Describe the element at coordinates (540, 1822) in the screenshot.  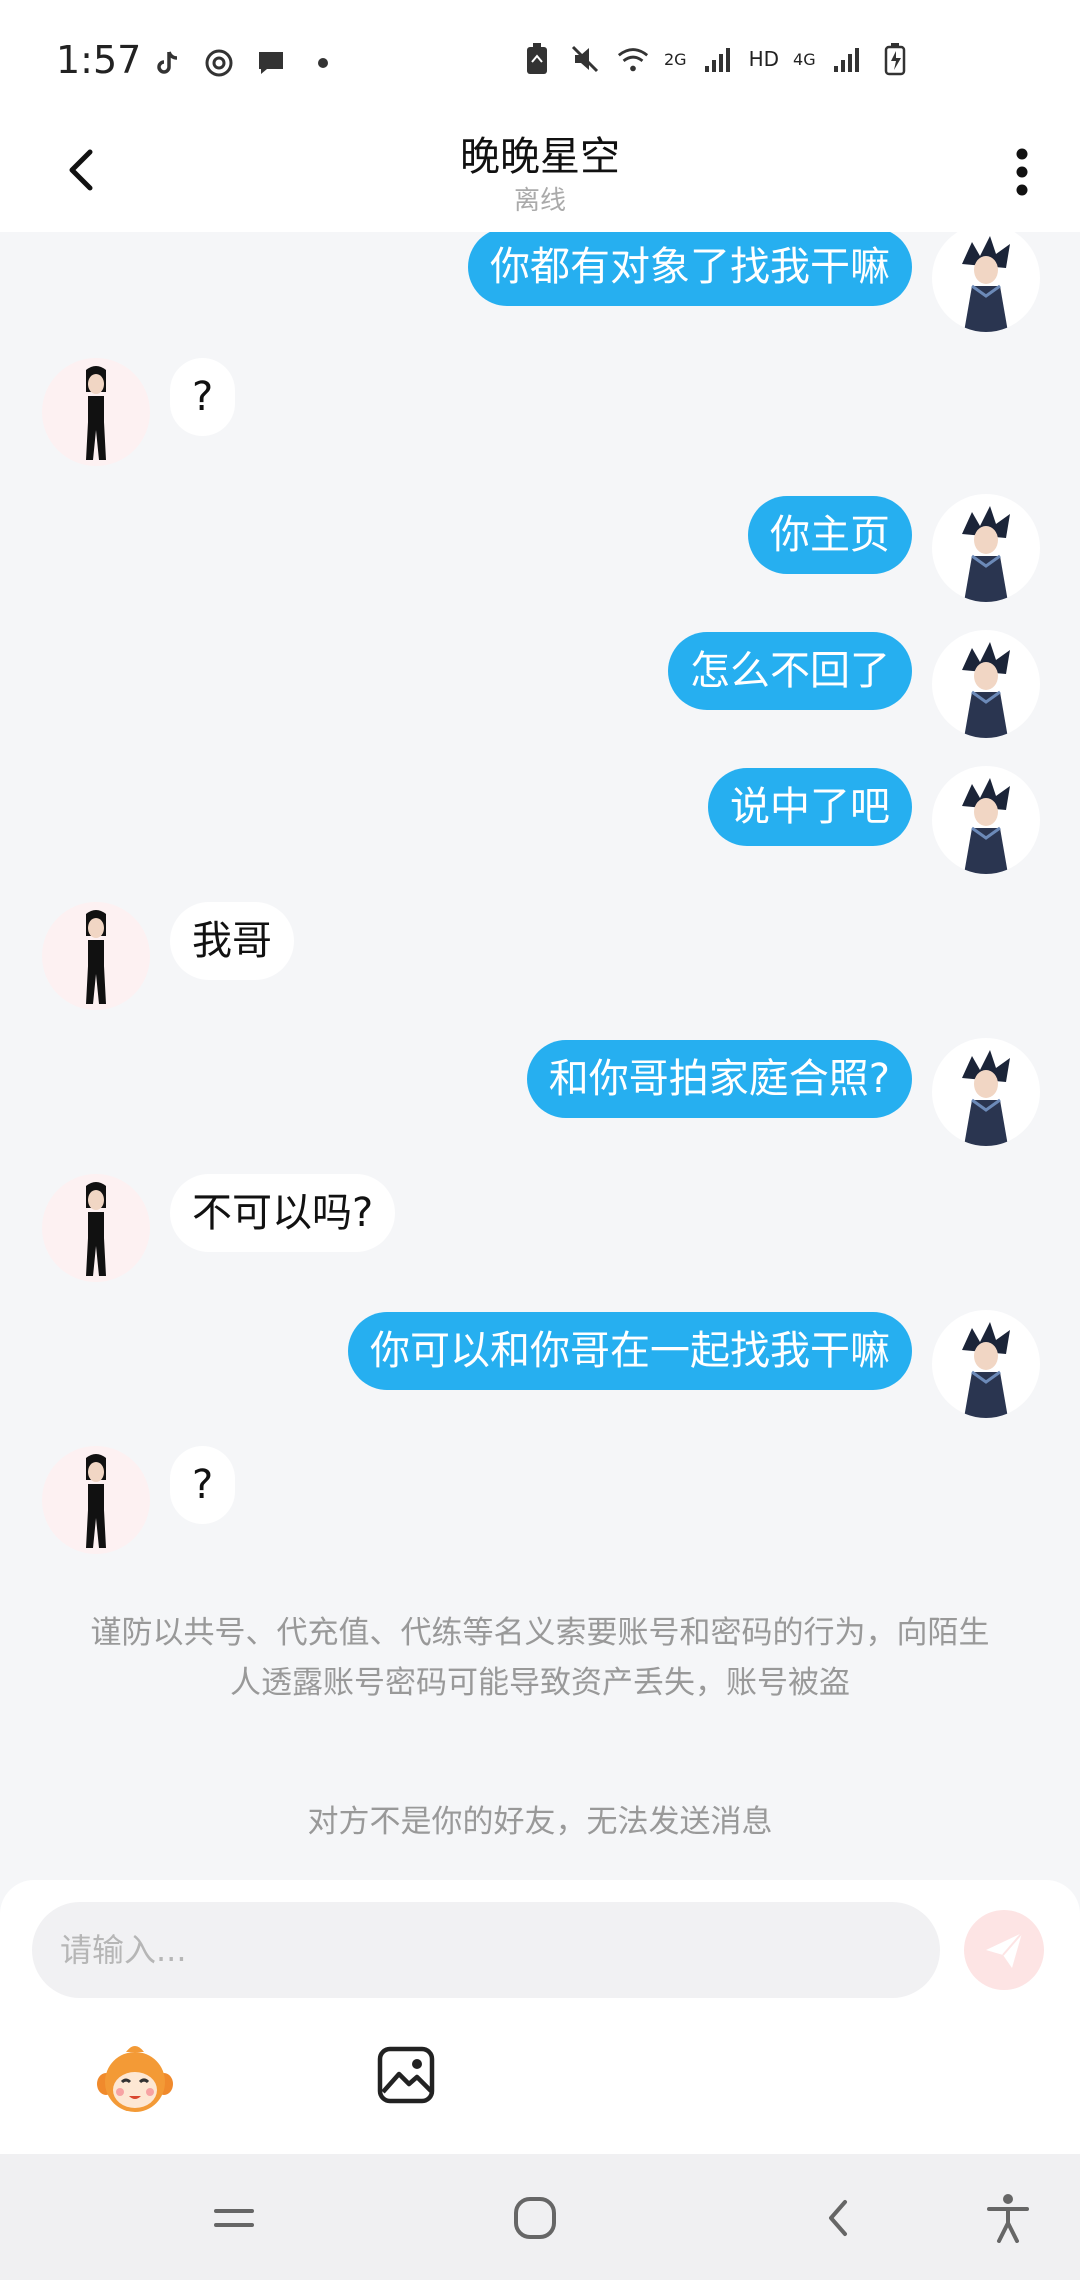
I see `not-friend-notice: 对方不是你的好友，无法发送消息` at that location.